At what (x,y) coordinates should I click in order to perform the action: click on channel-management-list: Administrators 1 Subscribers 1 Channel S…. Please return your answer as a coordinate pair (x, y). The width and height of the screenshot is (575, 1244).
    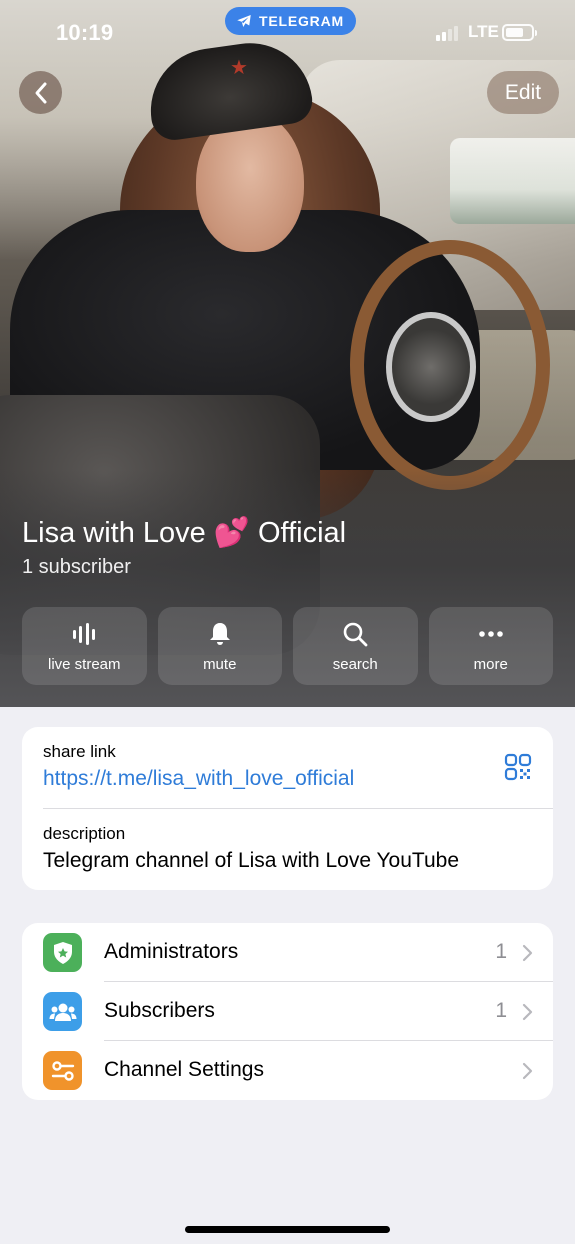
    Looking at the image, I should click on (287, 1011).